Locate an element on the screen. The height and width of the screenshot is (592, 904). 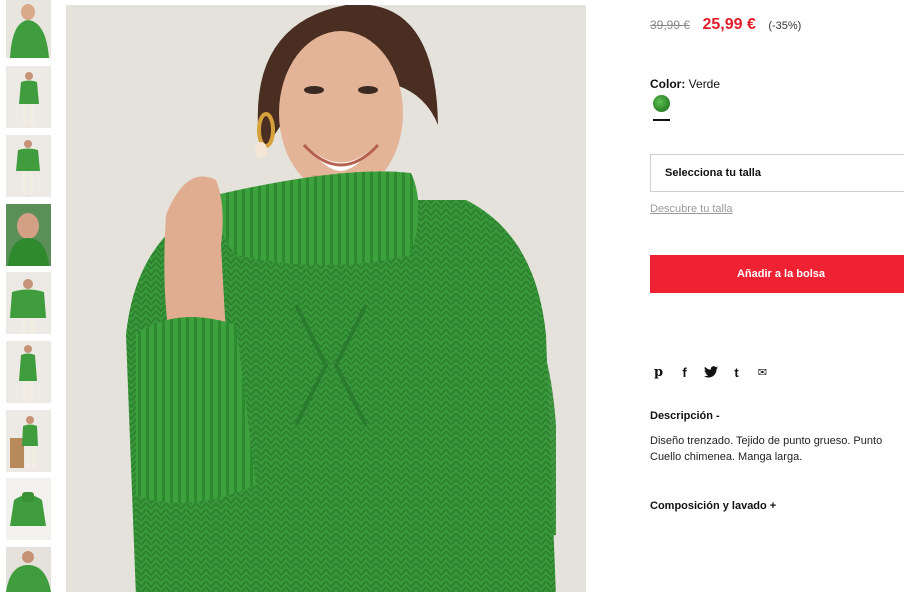
description-toggle: Descripción - is located at coordinates (685, 416).